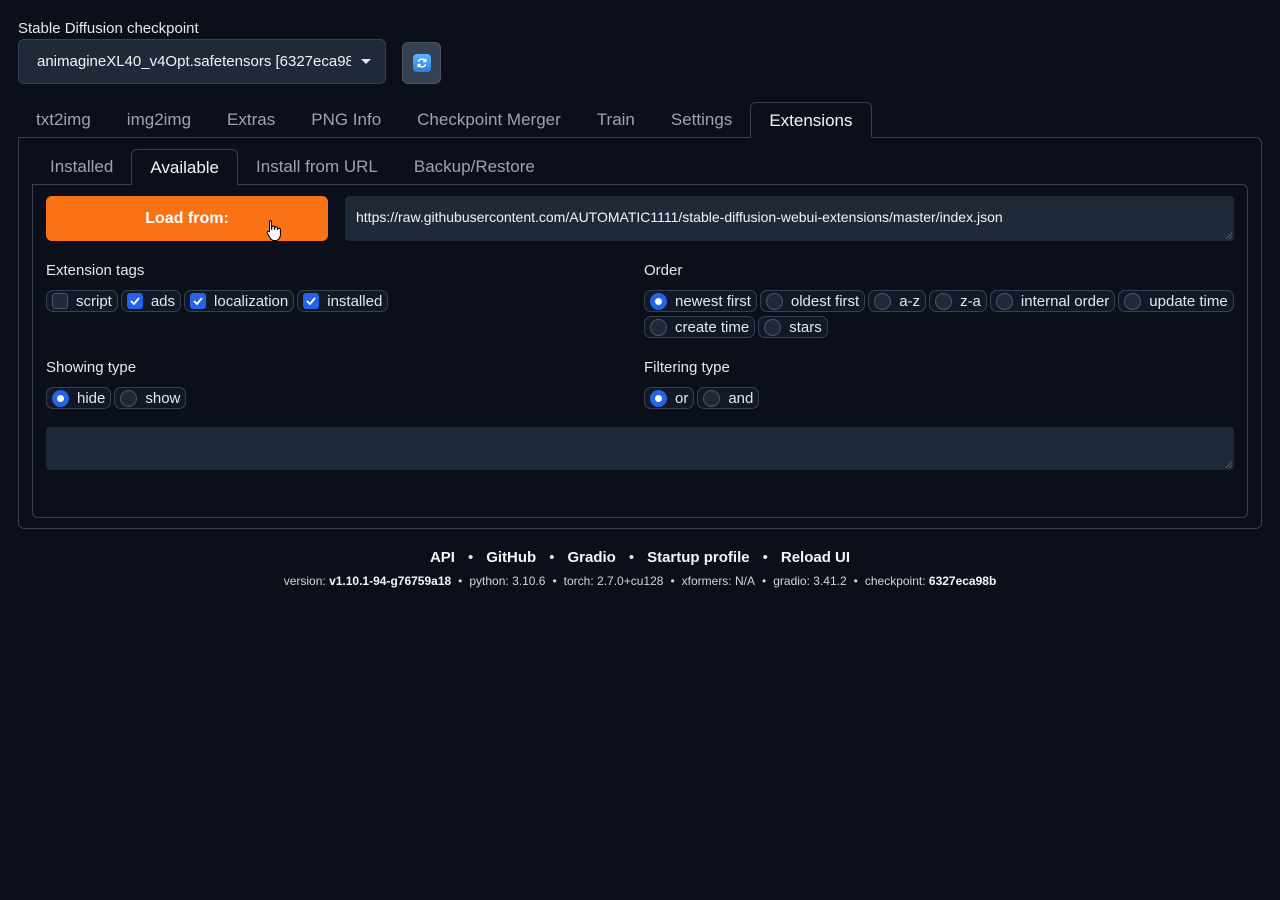 The width and height of the screenshot is (1280, 900). What do you see at coordinates (701, 120) in the screenshot?
I see `tab-settings: Settings` at bounding box center [701, 120].